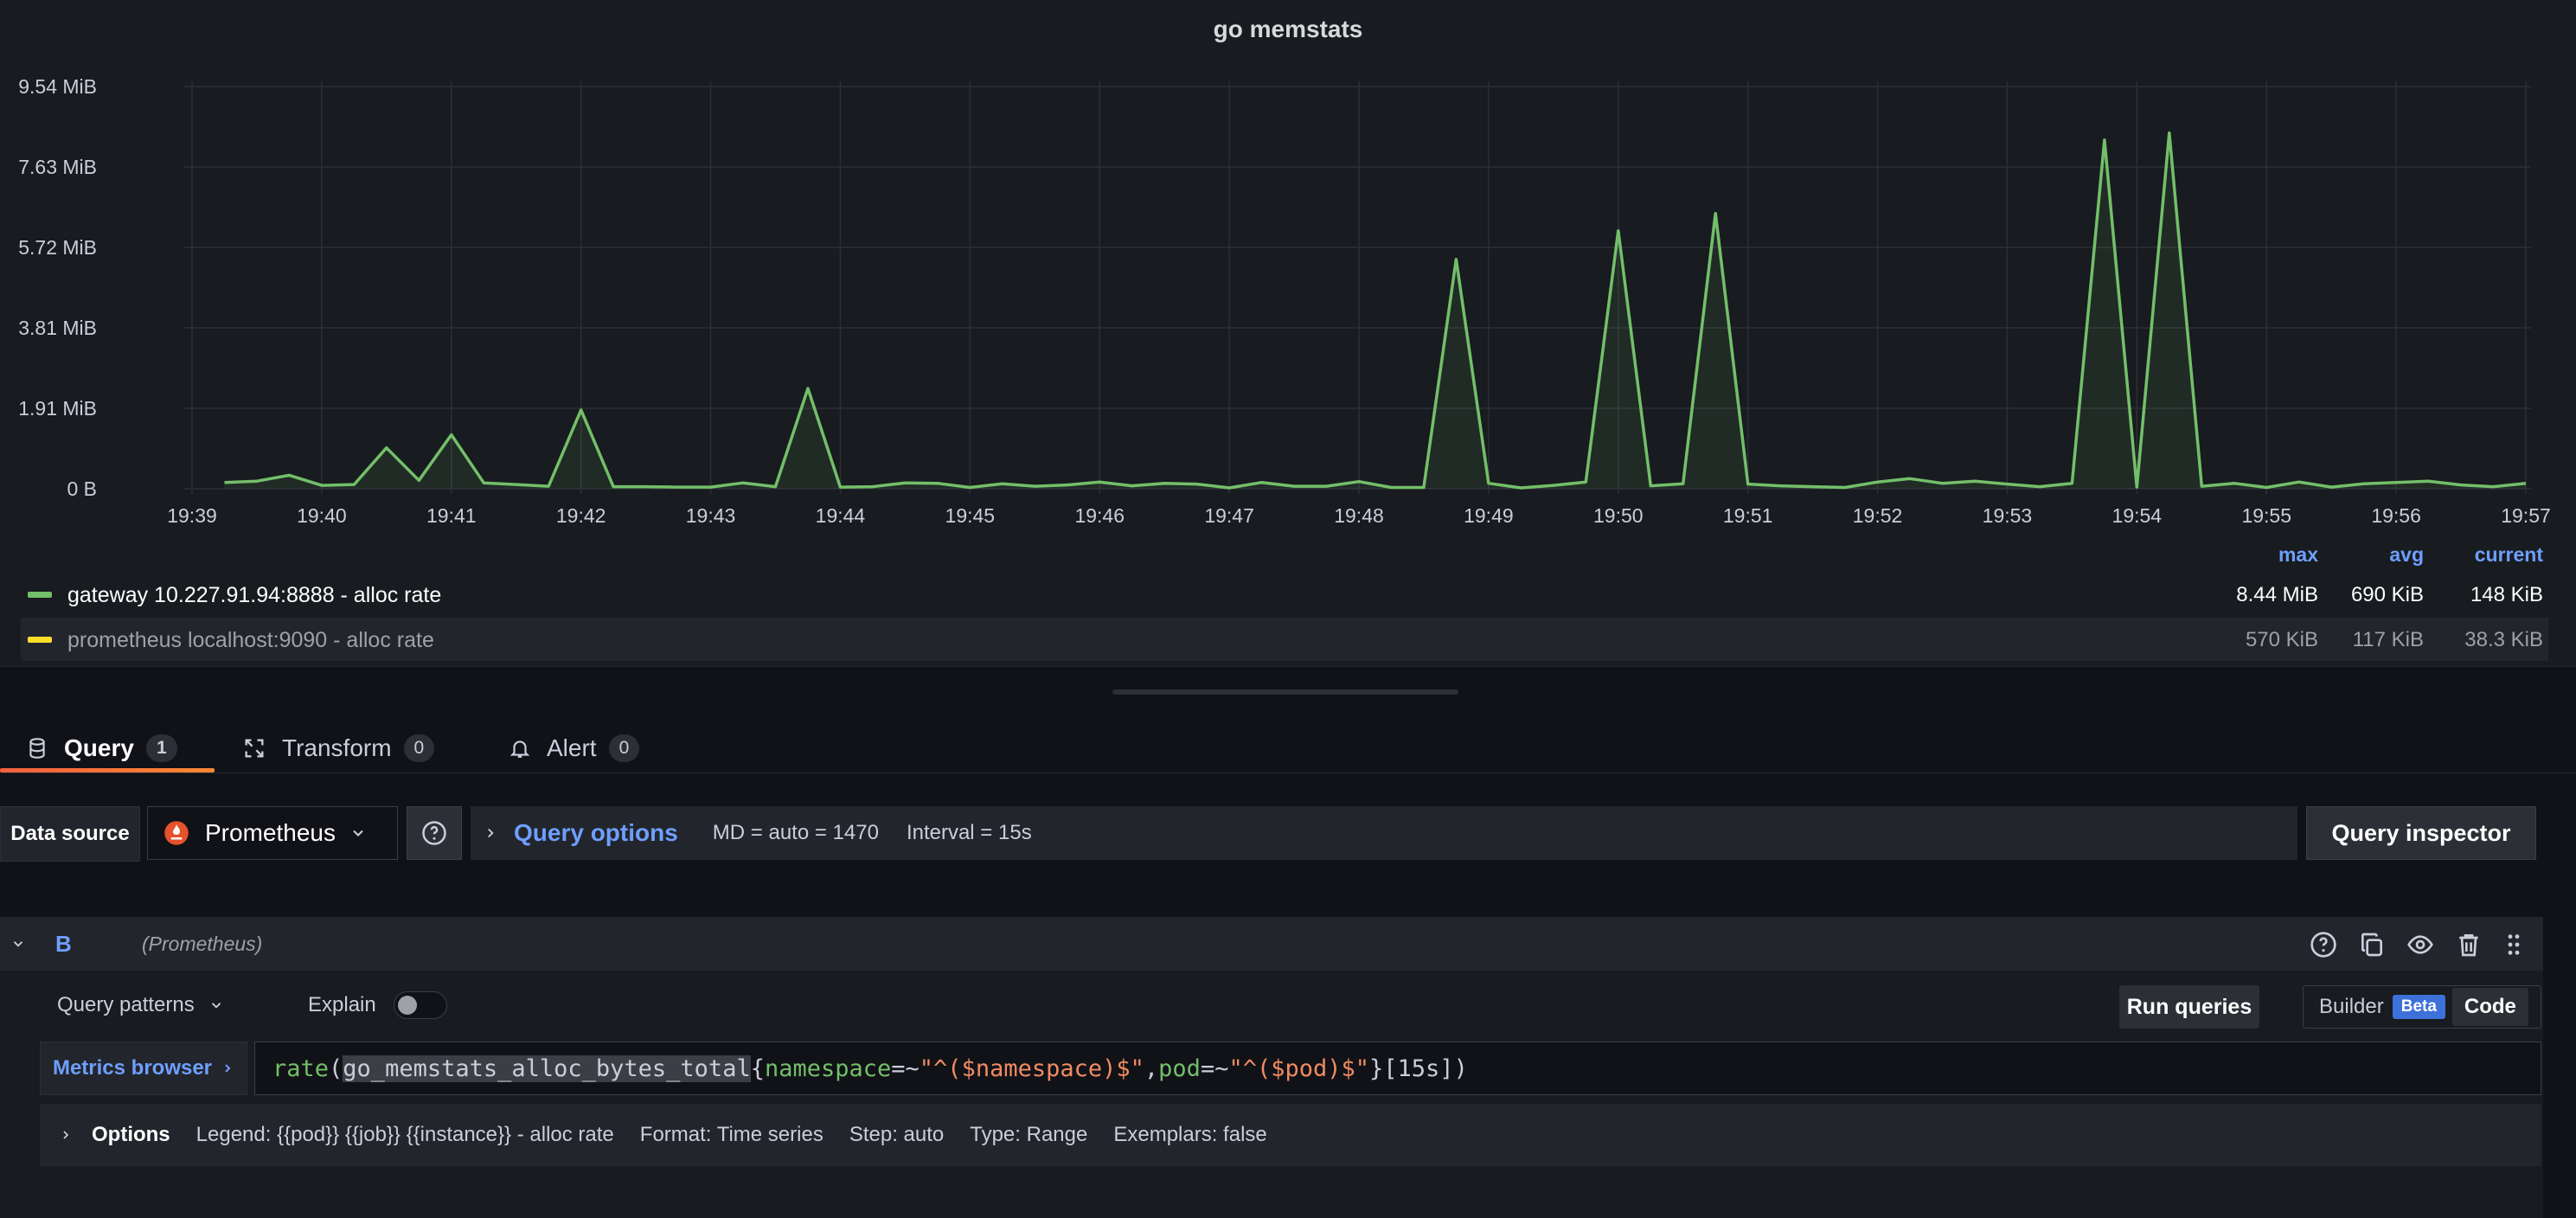 This screenshot has height=1218, width=2576. I want to click on explain-toggle-group: Explain, so click(377, 1005).